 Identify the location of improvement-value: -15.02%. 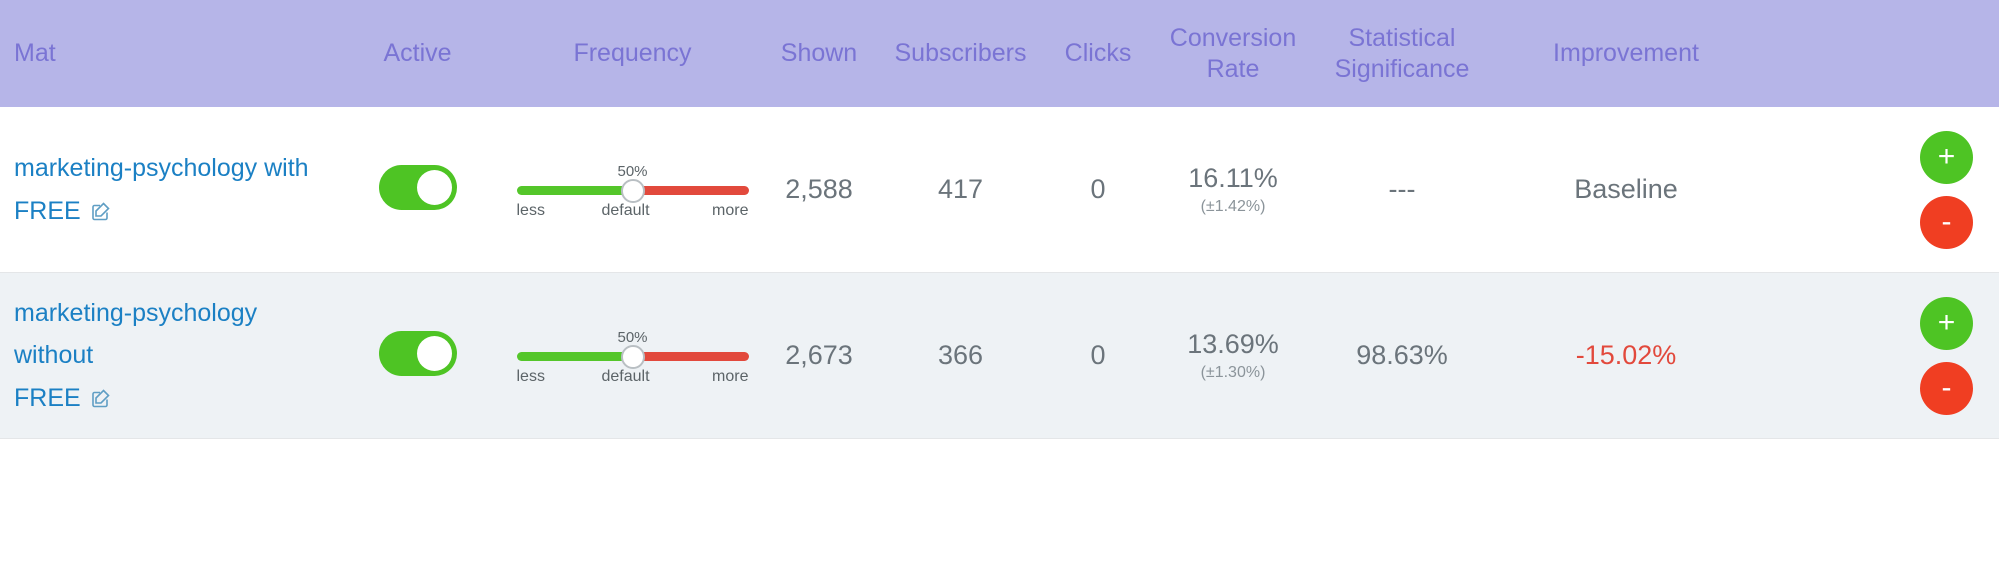
(1626, 355).